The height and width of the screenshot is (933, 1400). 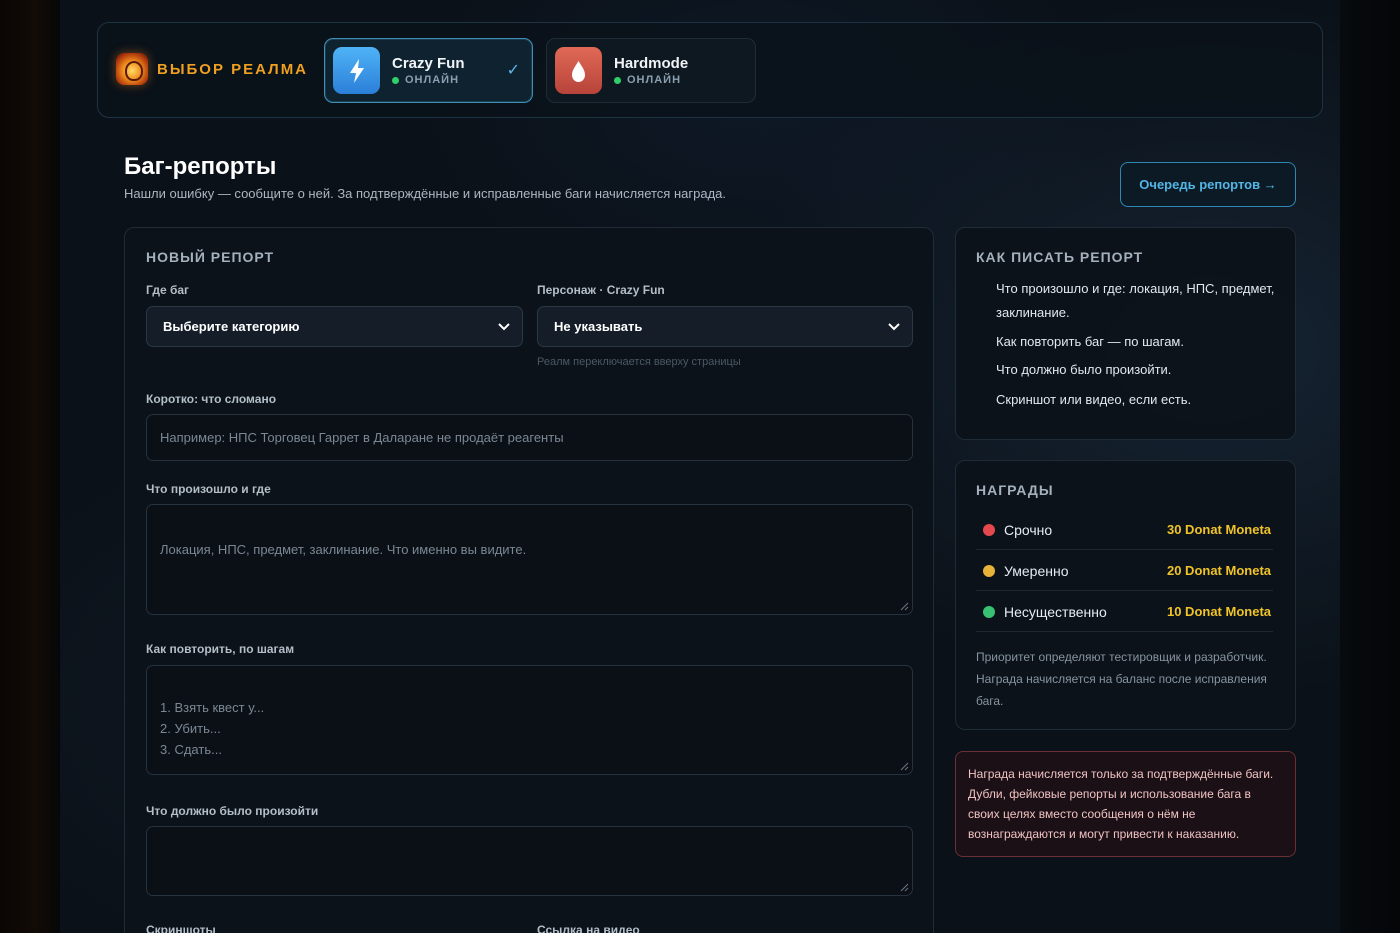 What do you see at coordinates (232, 811) in the screenshot?
I see `expected-label: Что должно было произойти` at bounding box center [232, 811].